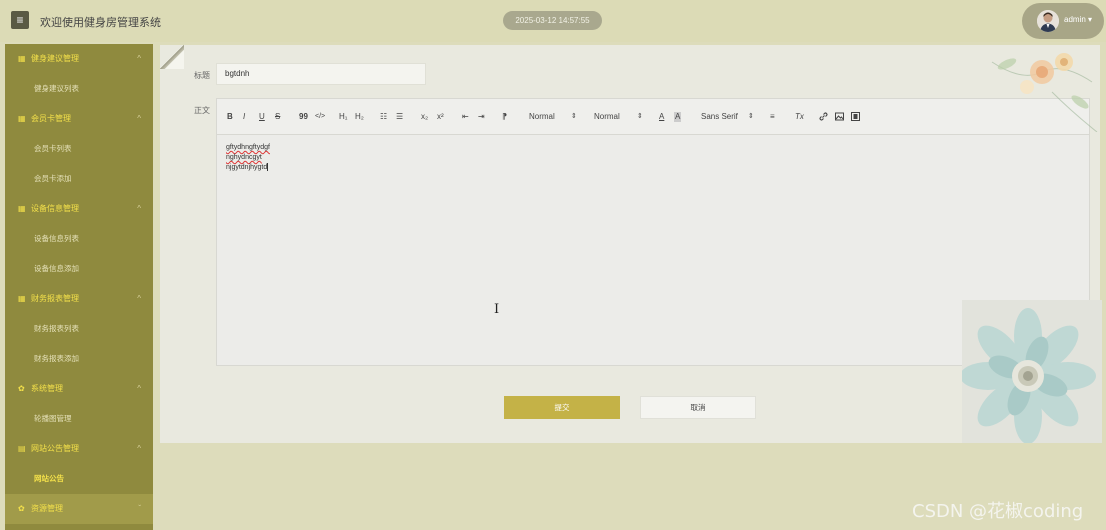 The image size is (1106, 530). I want to click on editor-content: gftydhngftydgf nghydncgyt njgytdnjhygtd, so click(248, 158).